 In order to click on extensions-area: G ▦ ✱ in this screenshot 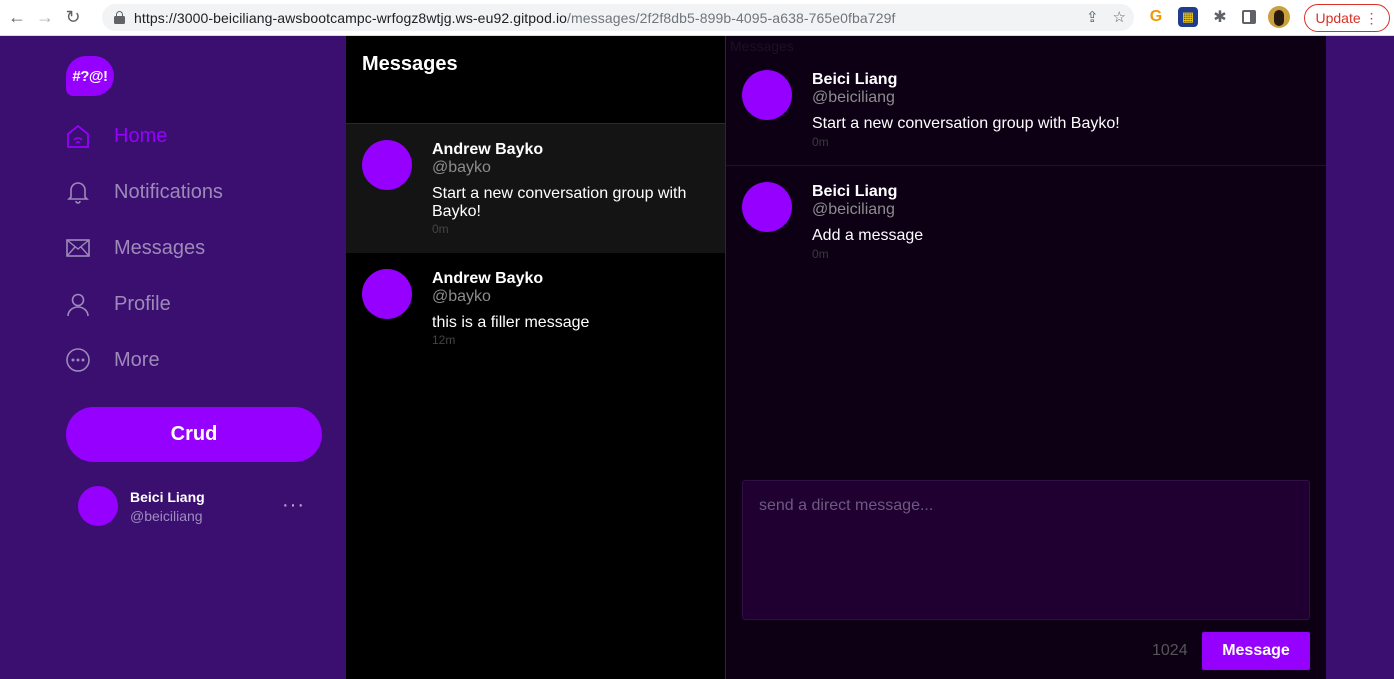, I will do `click(1218, 17)`.